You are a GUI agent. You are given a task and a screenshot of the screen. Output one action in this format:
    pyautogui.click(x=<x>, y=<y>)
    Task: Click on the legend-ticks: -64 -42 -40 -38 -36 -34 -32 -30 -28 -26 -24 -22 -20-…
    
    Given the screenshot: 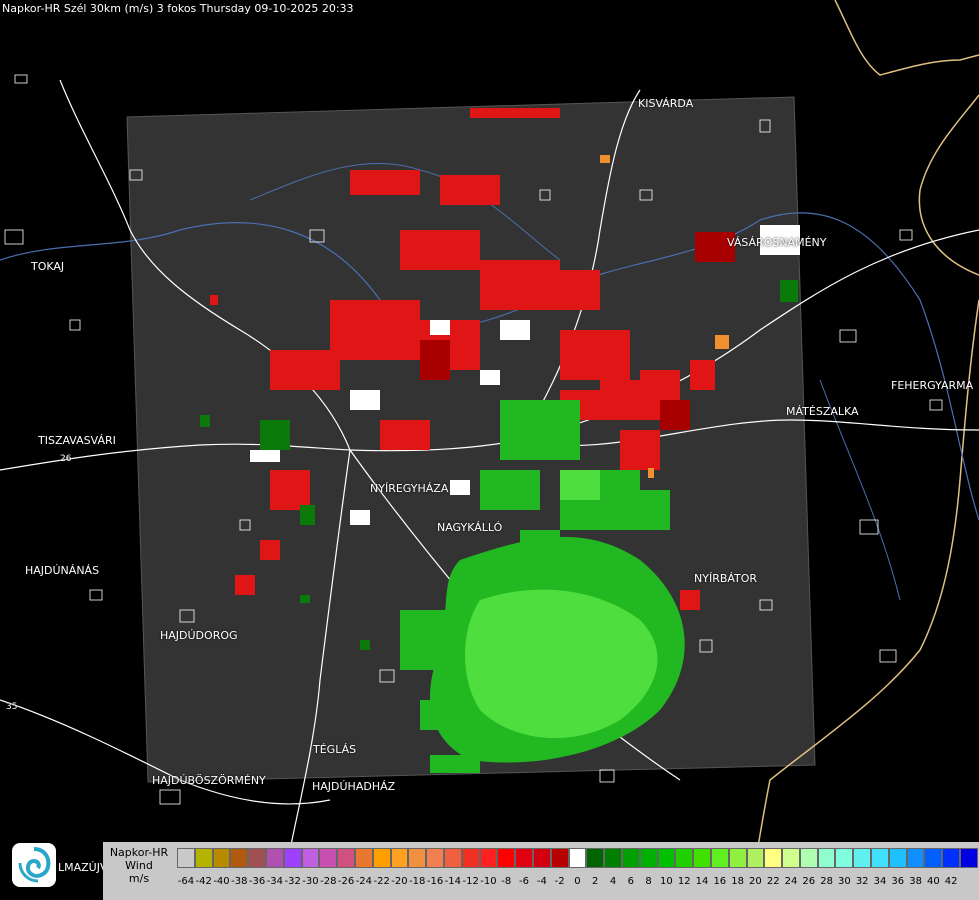 What is the action you would take?
    pyautogui.click(x=568, y=881)
    